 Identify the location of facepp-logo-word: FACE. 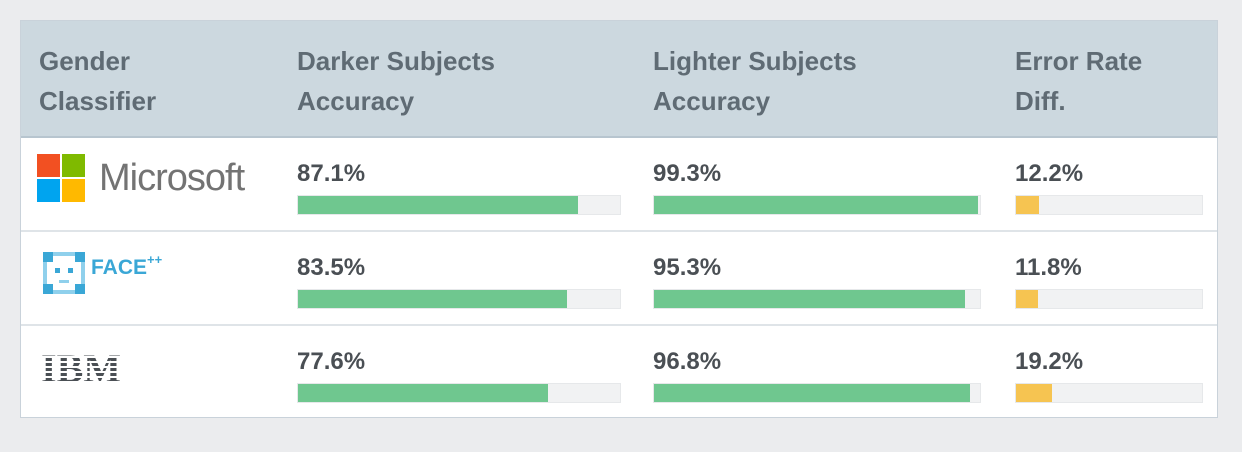
(119, 267).